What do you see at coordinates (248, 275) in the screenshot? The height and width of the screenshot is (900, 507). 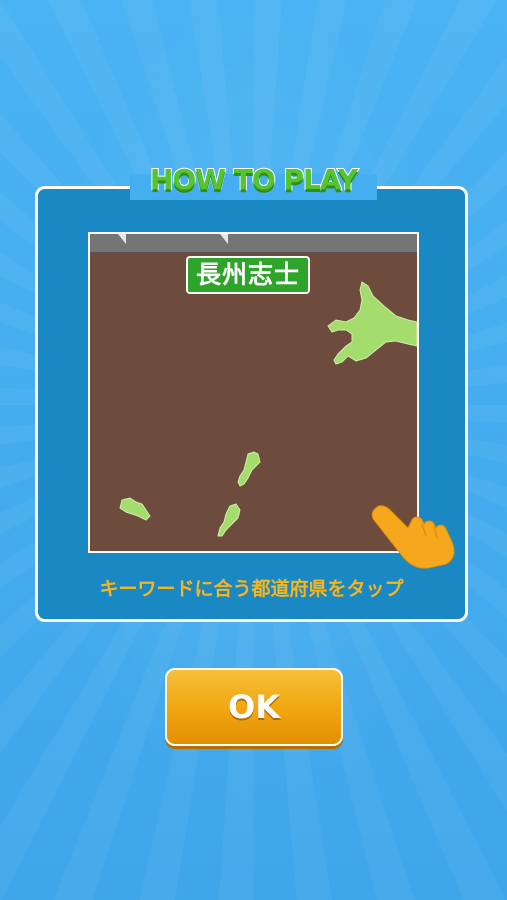 I see `keyword-label: 長州志士` at bounding box center [248, 275].